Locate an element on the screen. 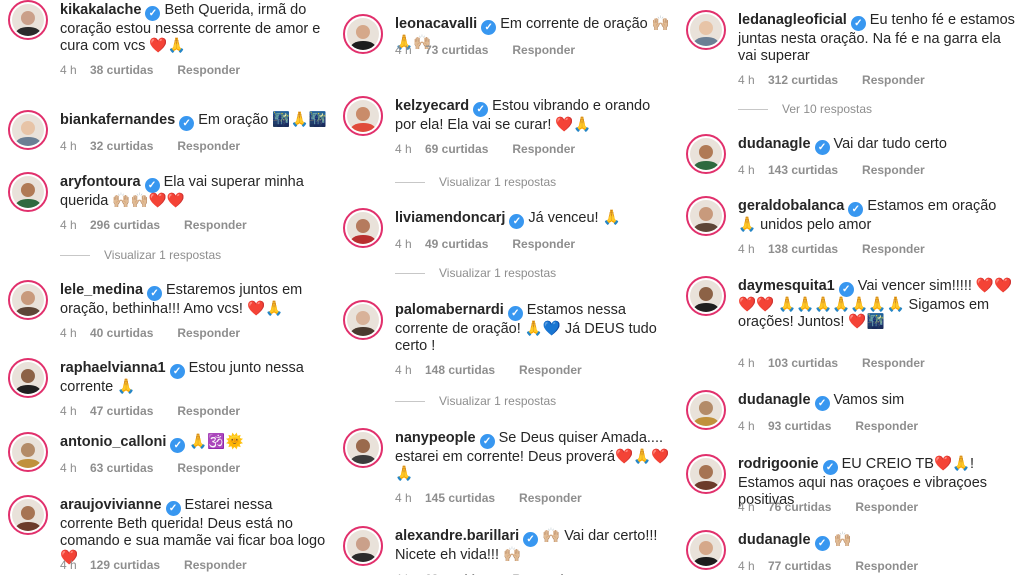 The image size is (1024, 575). likes-count: 129 curtidas is located at coordinates (125, 565).